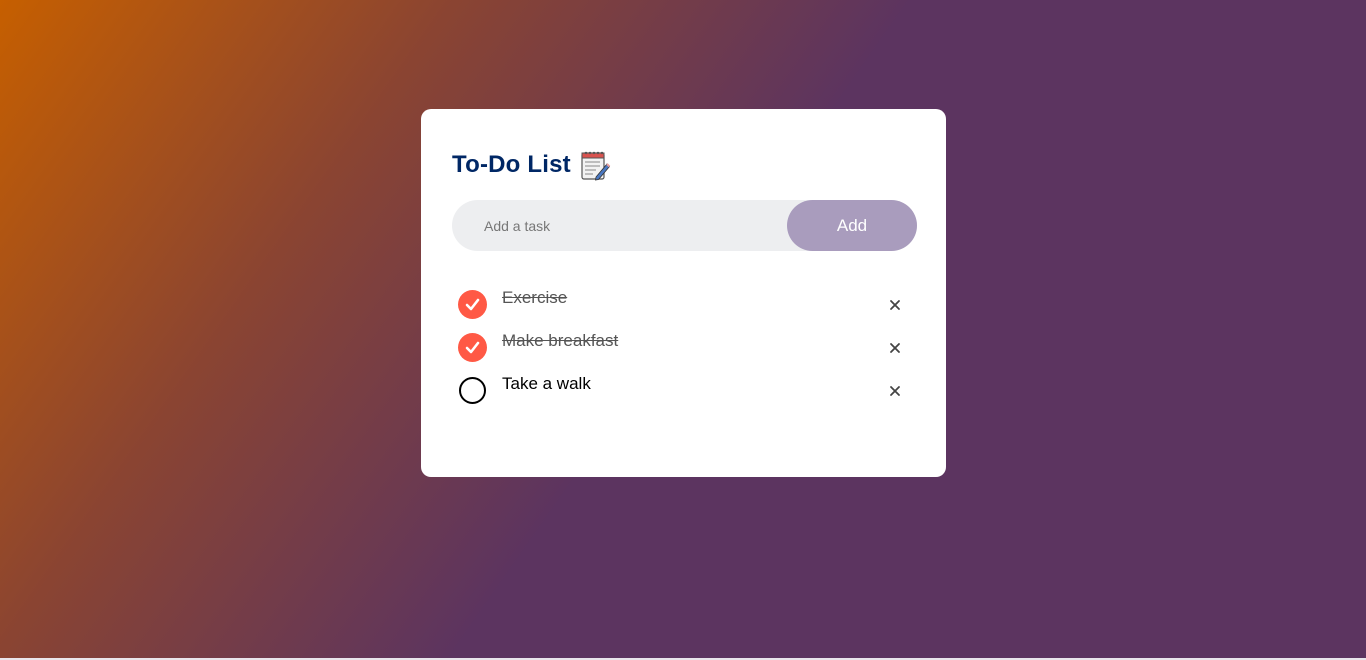 The width and height of the screenshot is (1366, 660). Describe the element at coordinates (852, 225) in the screenshot. I see `add-button: Add` at that location.